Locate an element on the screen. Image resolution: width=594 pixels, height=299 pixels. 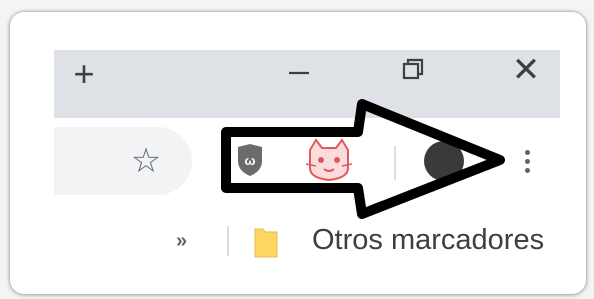
folder-icon is located at coordinates (266, 243).